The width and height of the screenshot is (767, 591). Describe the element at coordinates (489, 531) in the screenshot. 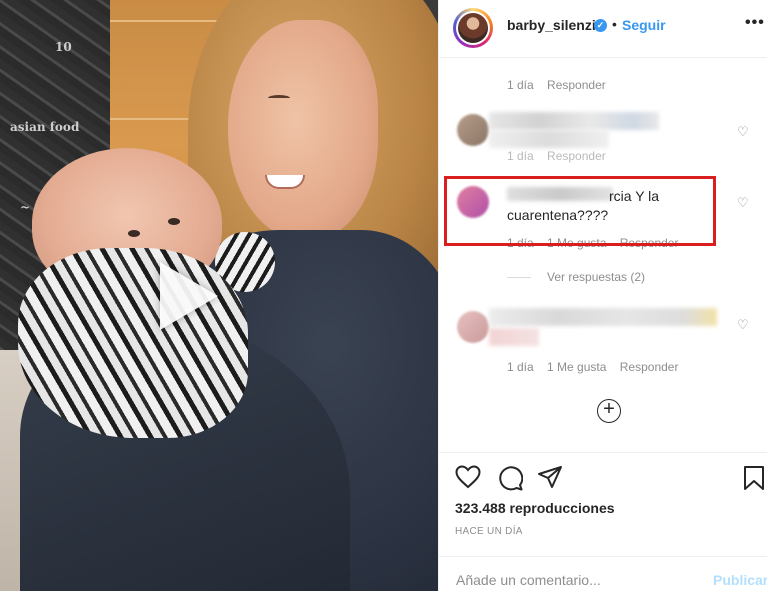

I see `post-time-ago: HACE UN DÍA` at that location.